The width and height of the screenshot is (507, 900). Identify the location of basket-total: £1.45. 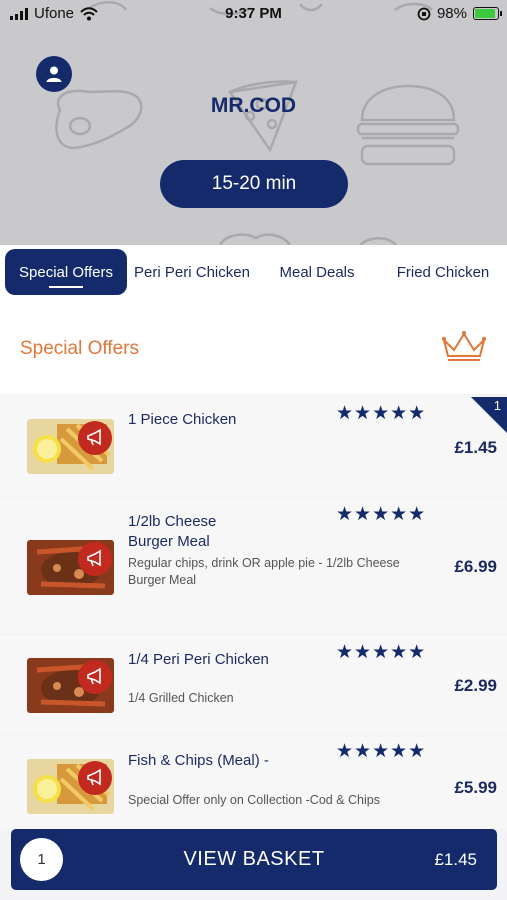
(455, 859).